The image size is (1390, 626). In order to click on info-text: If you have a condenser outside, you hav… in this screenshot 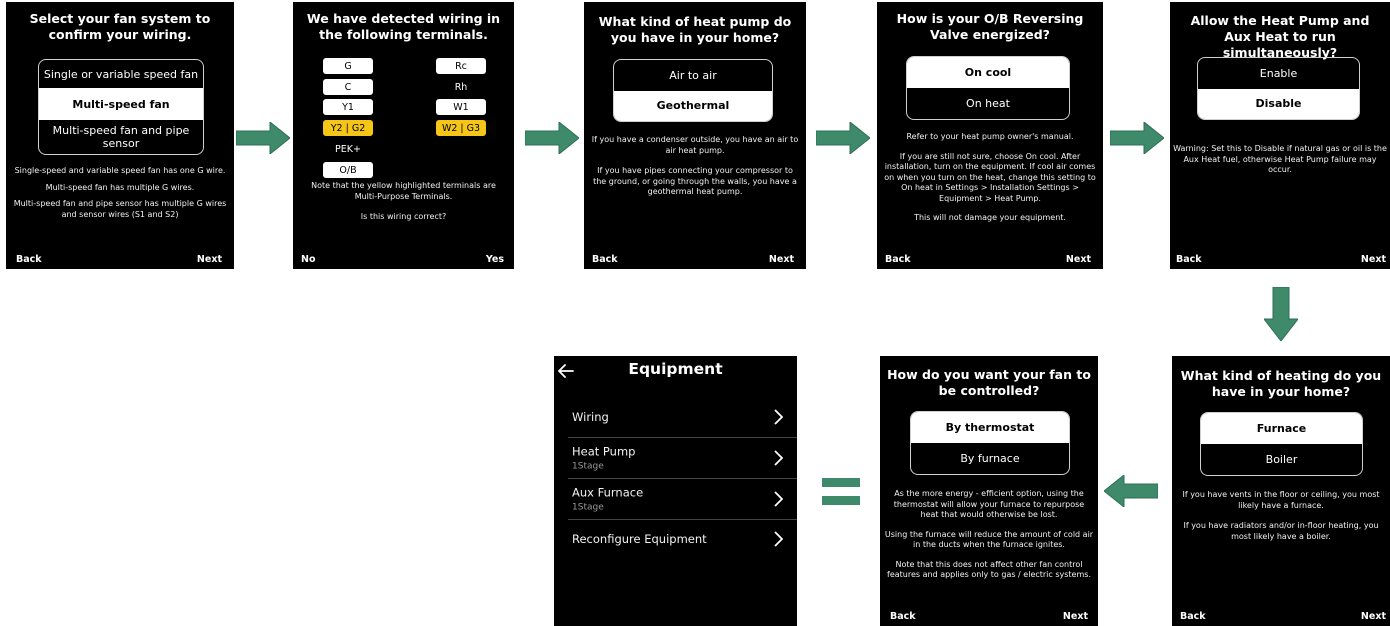, I will do `click(695, 169)`.